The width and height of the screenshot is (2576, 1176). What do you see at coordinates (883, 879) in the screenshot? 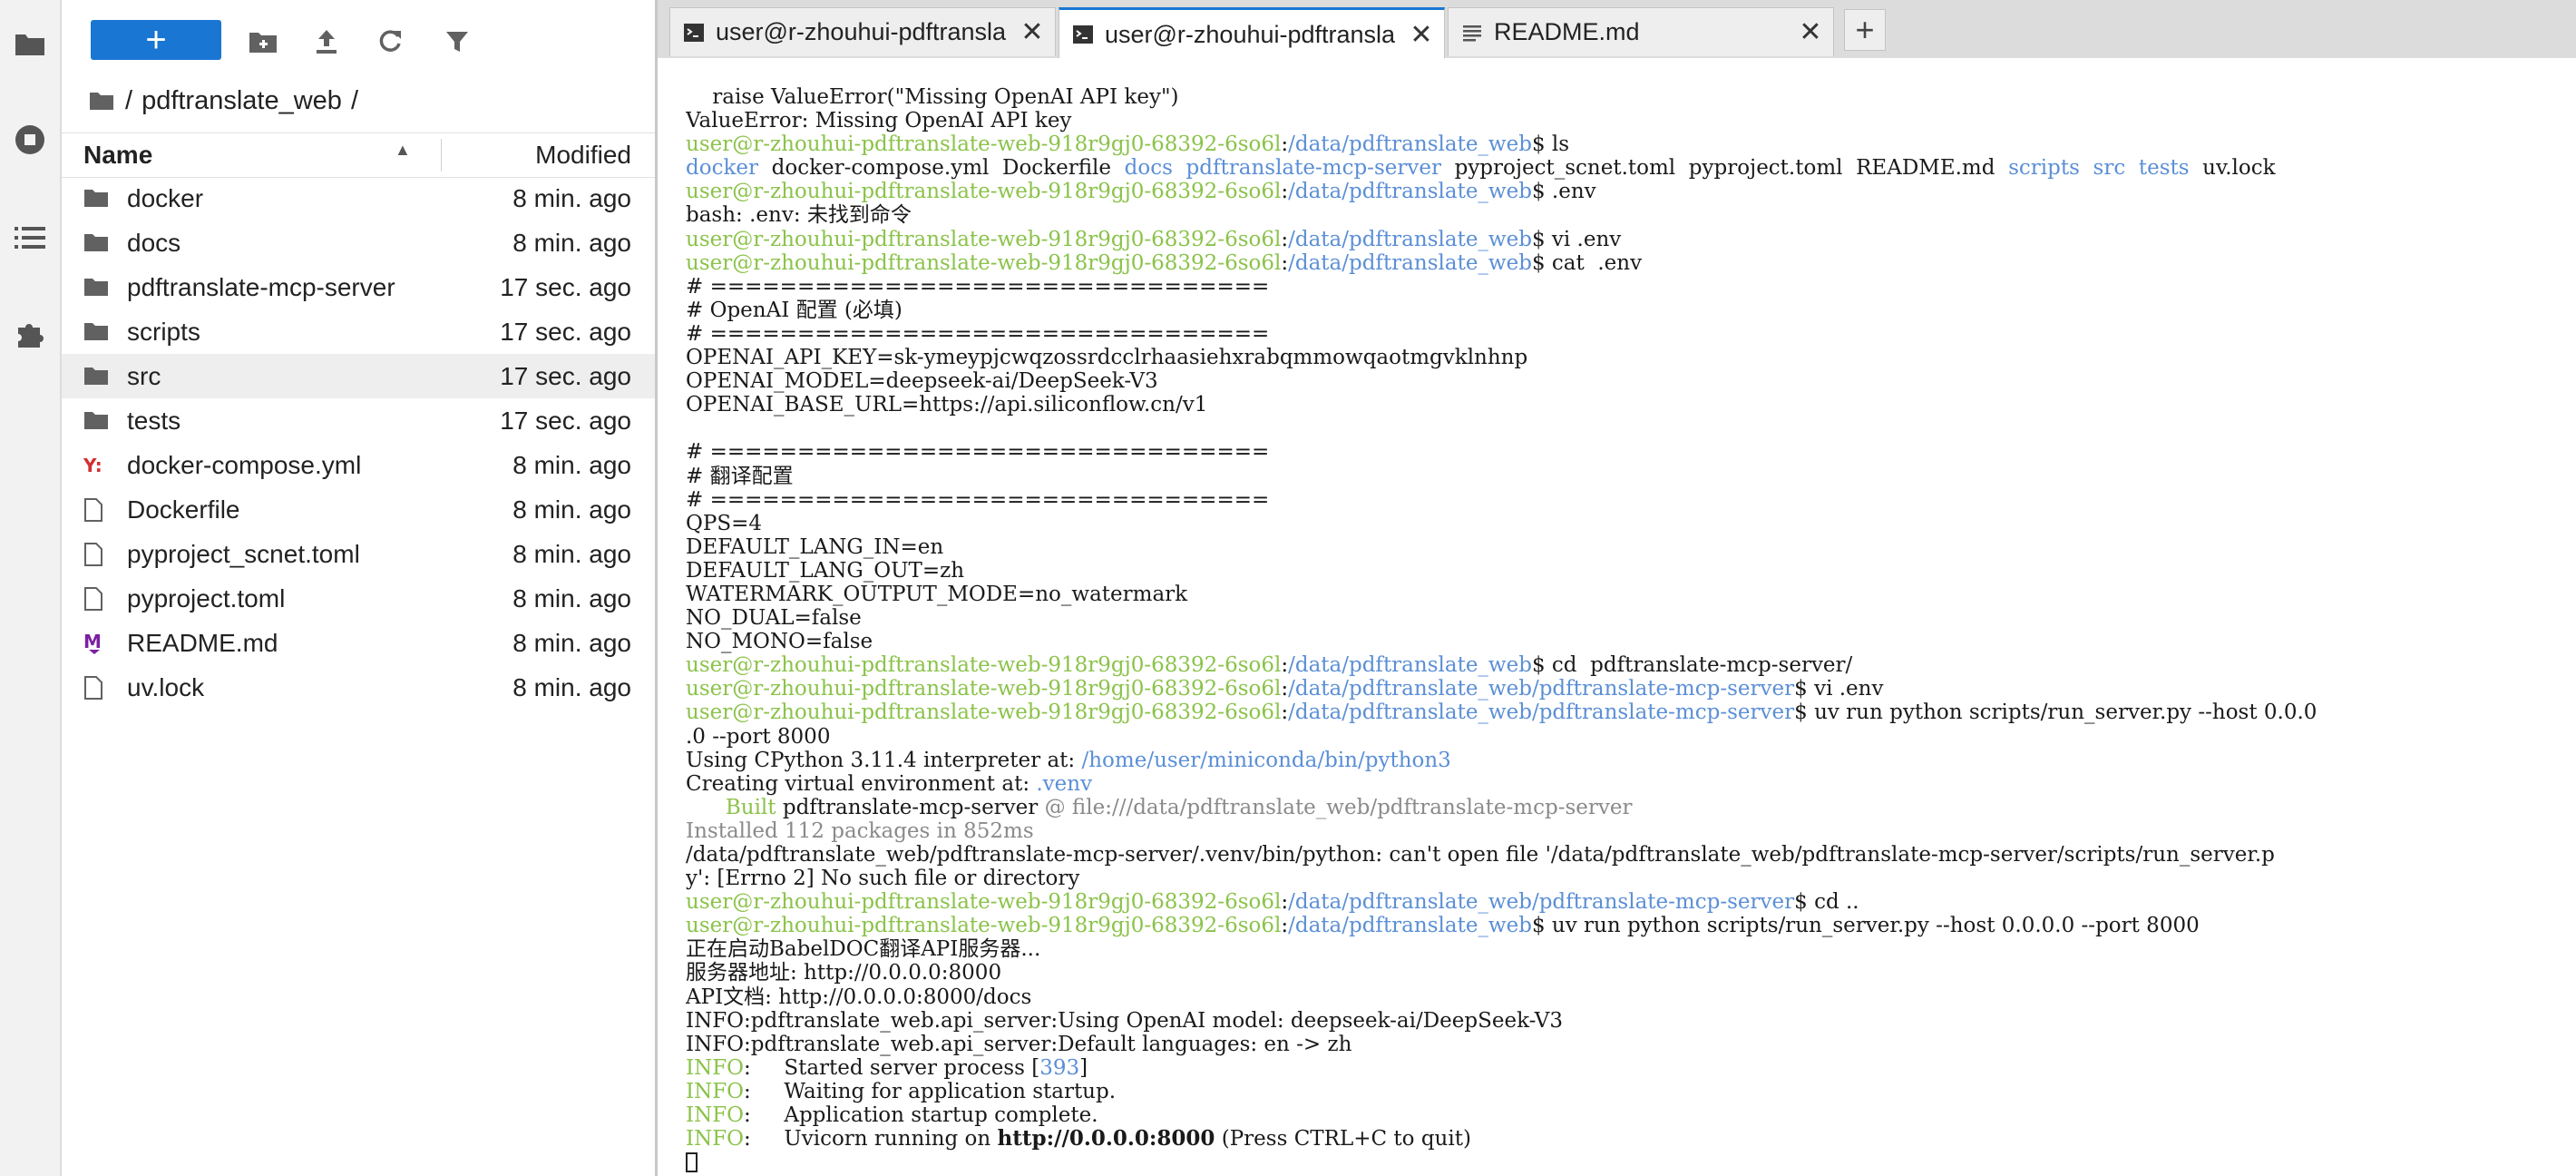
I see `terminal-text: y': [Errno 2] No such file or directory` at bounding box center [883, 879].